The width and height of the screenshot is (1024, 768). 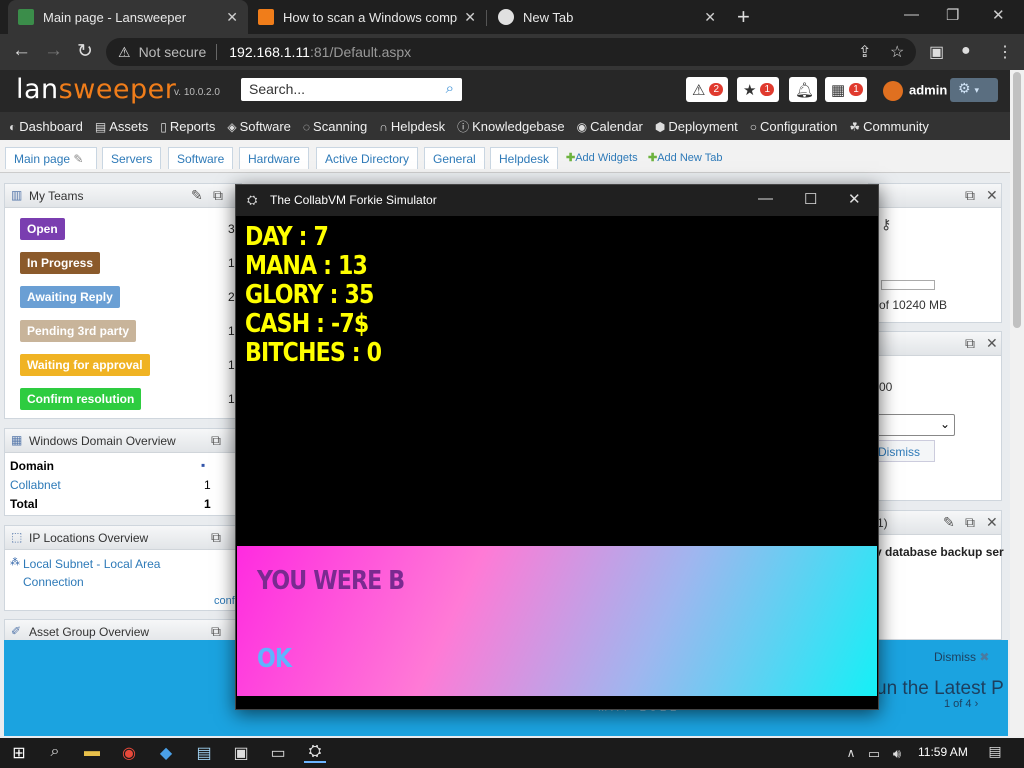 I want to click on alerts-button: ⚠ 2, so click(x=707, y=89).